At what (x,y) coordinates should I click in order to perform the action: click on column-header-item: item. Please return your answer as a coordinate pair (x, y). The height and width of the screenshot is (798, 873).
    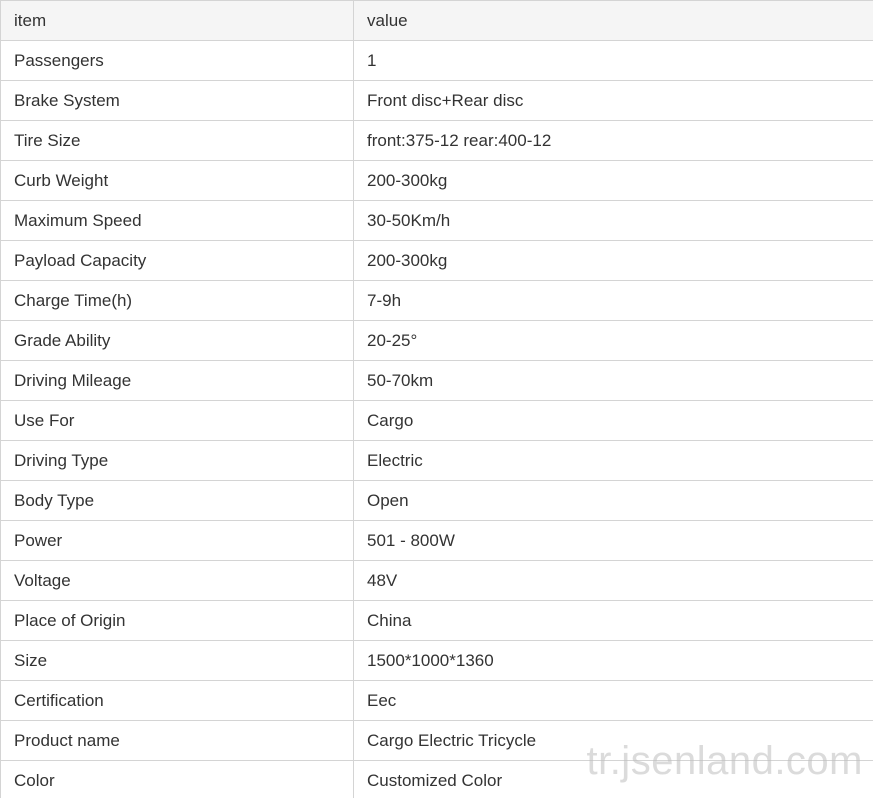
    Looking at the image, I should click on (177, 20).